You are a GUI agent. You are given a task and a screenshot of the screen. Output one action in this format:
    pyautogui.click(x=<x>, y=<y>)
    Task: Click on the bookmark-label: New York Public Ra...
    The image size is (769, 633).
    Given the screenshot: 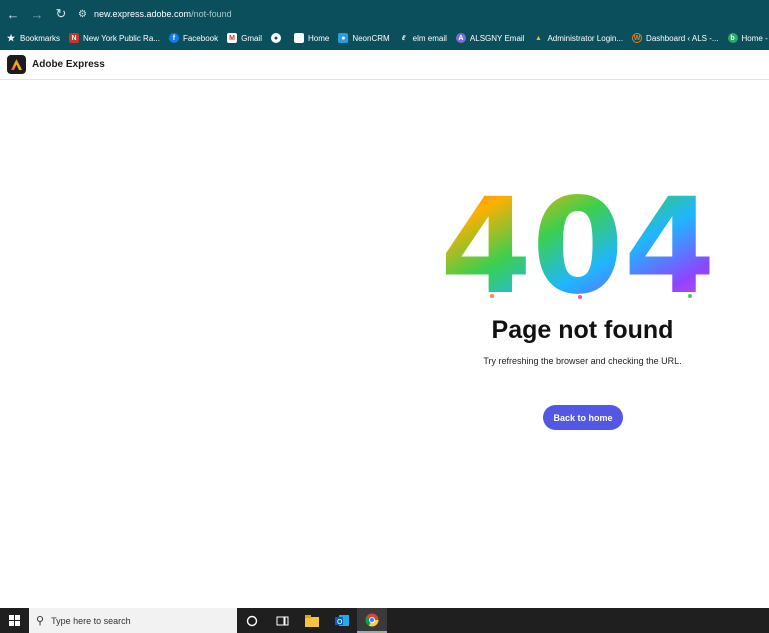 What is the action you would take?
    pyautogui.click(x=121, y=38)
    